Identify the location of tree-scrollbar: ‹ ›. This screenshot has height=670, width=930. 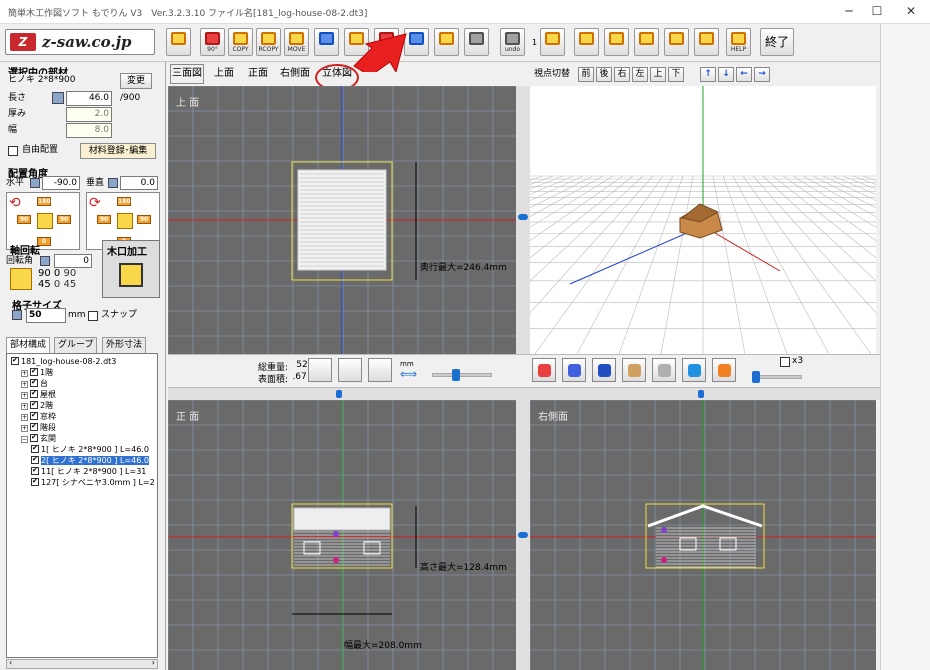
(82, 663).